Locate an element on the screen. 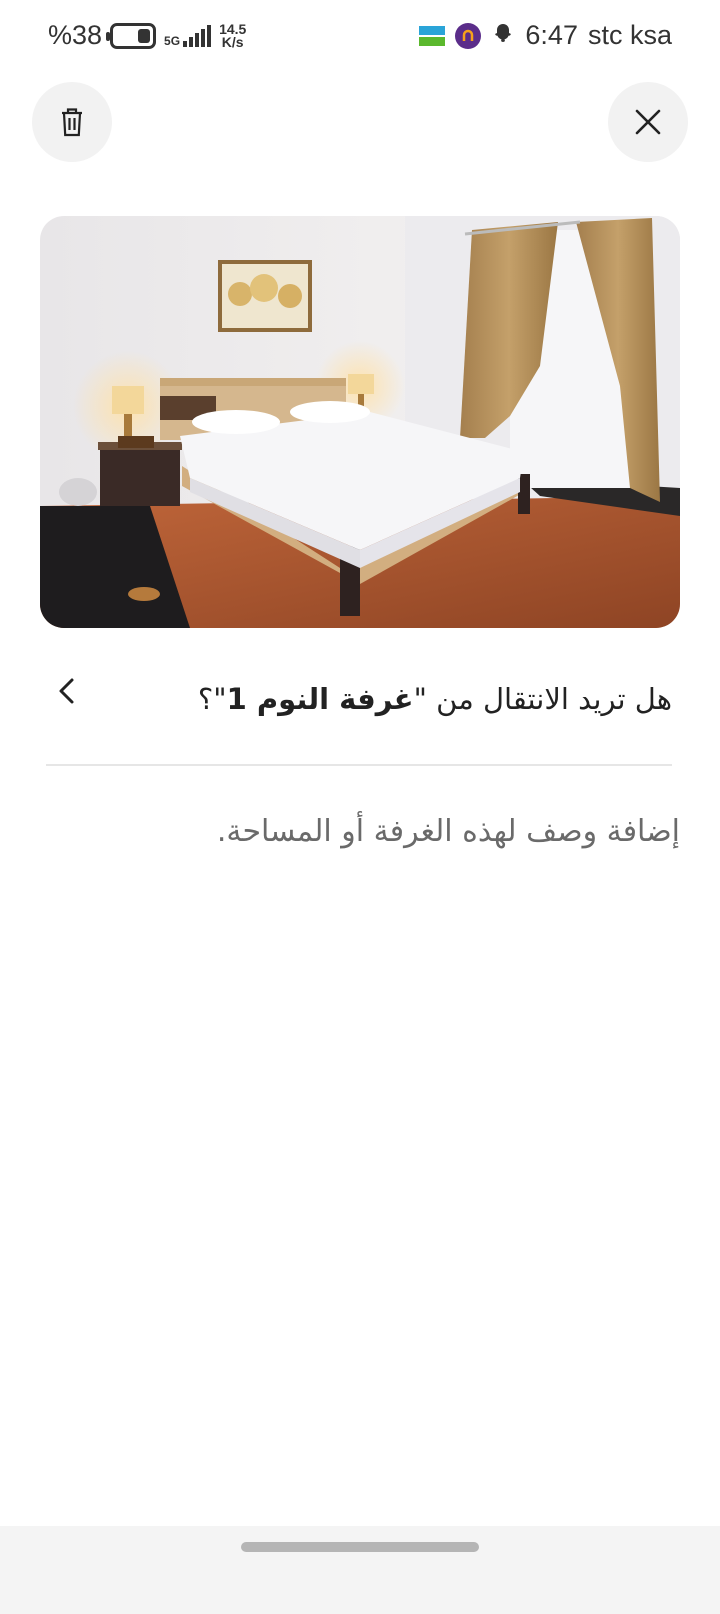  status-bar: %38 5G 14.5 K/s 6:47 stc ksa is located at coordinates (360, 40).